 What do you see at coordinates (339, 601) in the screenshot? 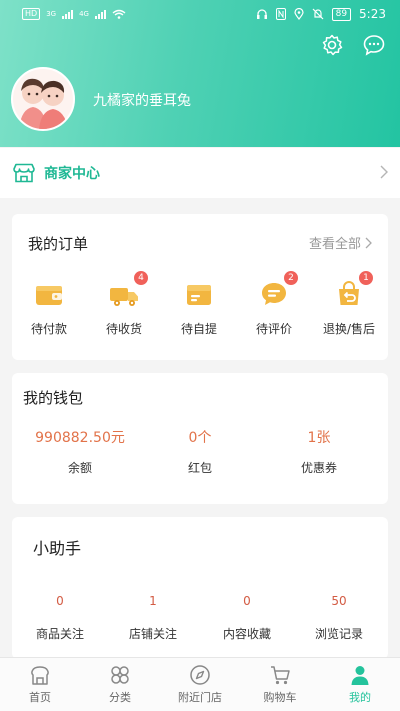
I see `browse-history-value: 50` at bounding box center [339, 601].